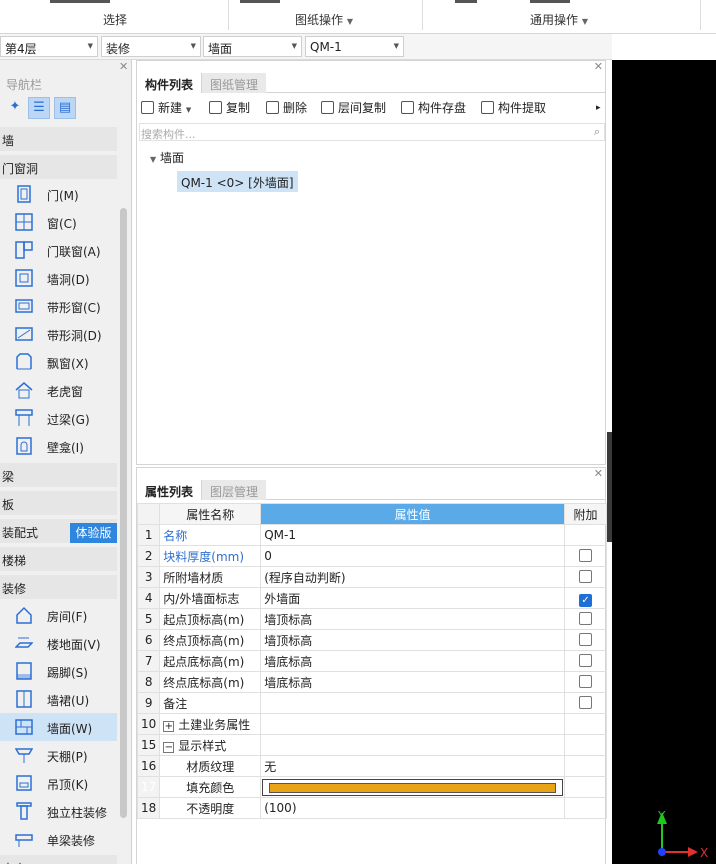  Describe the element at coordinates (413, 535) in the screenshot. I see `property-value: QM-1` at that location.